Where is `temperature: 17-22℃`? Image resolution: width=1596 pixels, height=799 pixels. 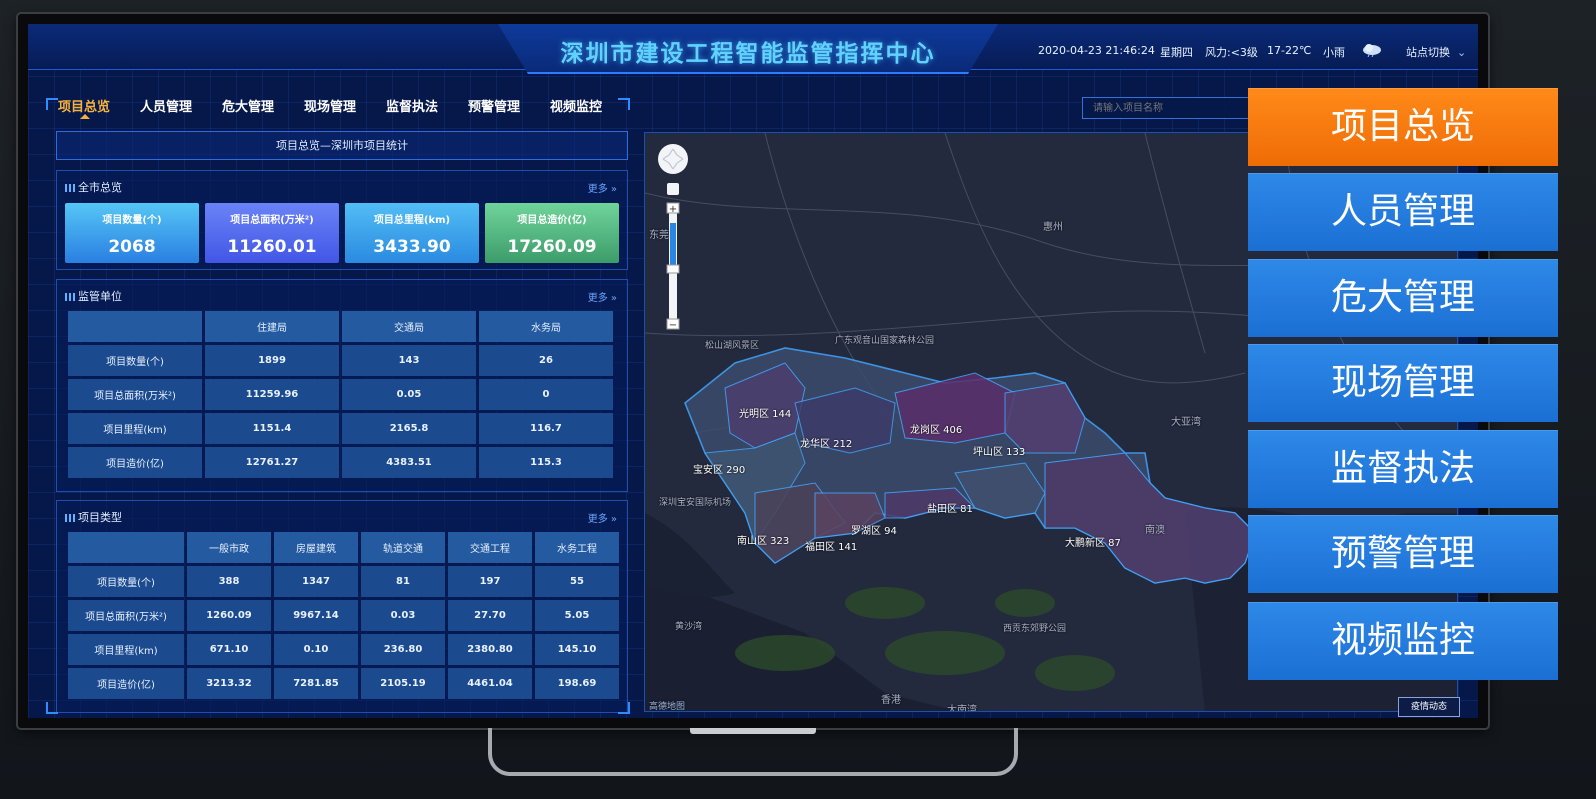
temperature: 17-22℃ is located at coordinates (1289, 50).